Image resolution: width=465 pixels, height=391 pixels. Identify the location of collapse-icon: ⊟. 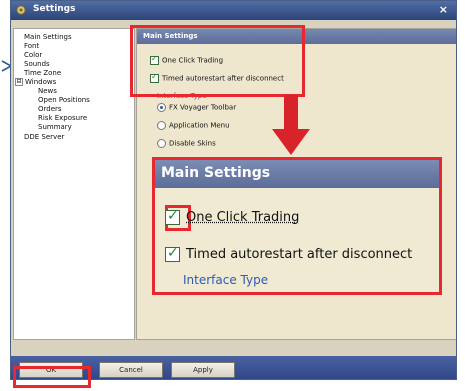
(19, 82).